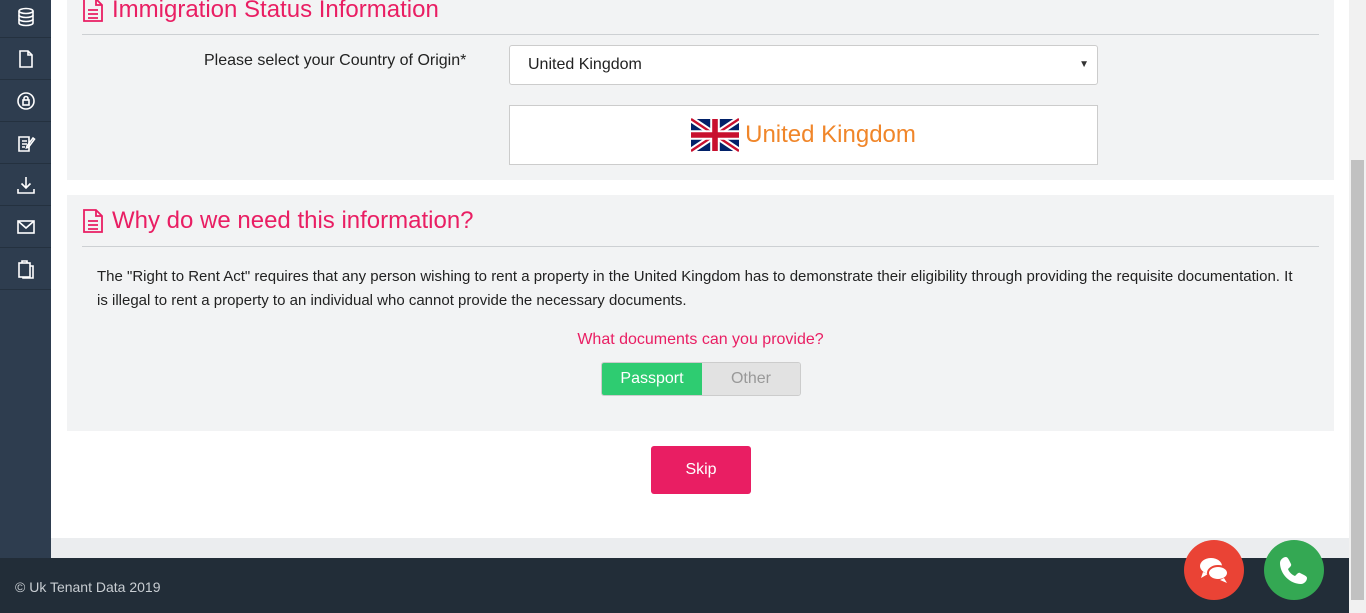  I want to click on lock-icon, so click(25, 100).